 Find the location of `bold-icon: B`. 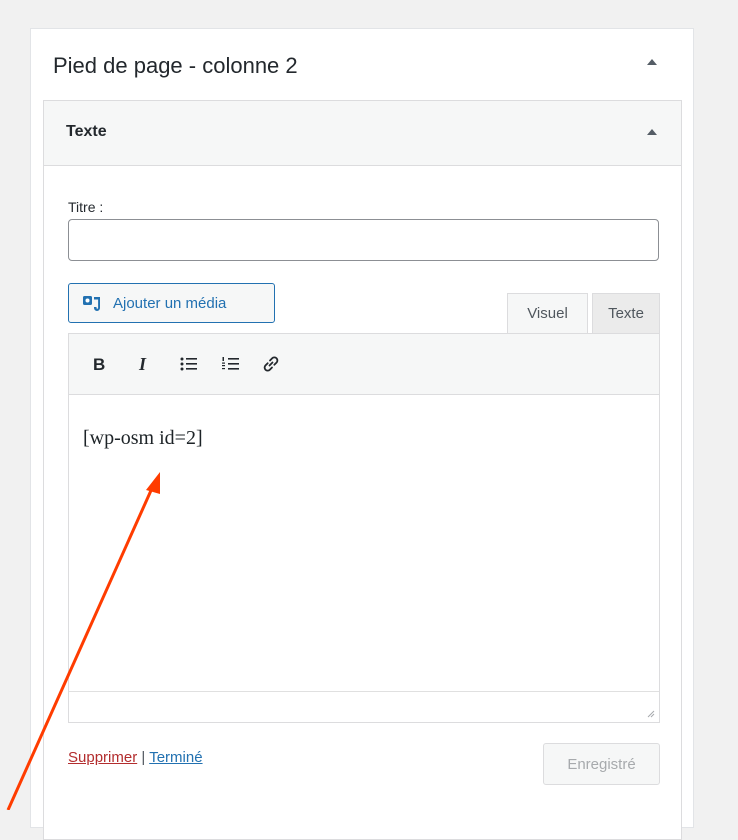

bold-icon: B is located at coordinates (99, 364).